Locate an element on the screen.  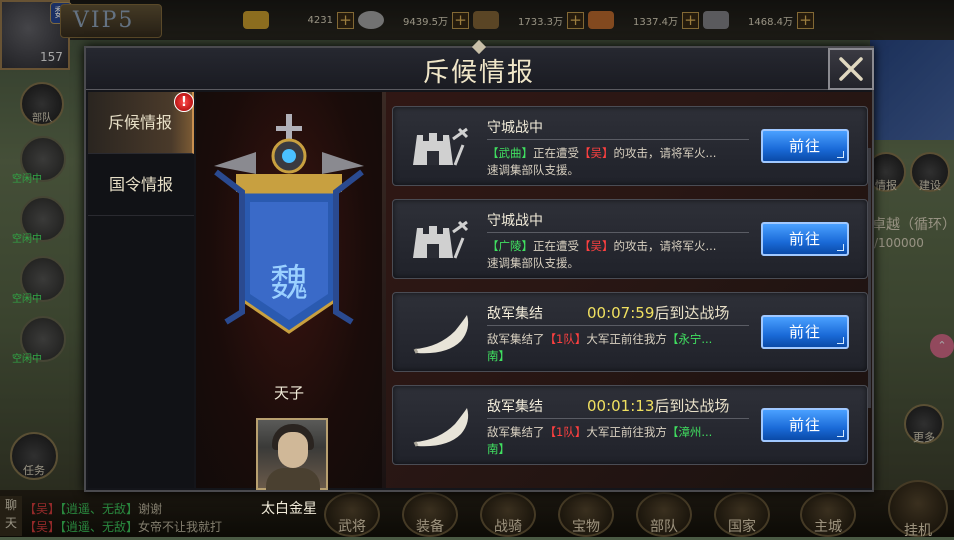
report-card: 守城战中 【武曲】正在遭受【吴】的攻击，请将军火... 速调集部队支援。 前往 is located at coordinates (630, 146).